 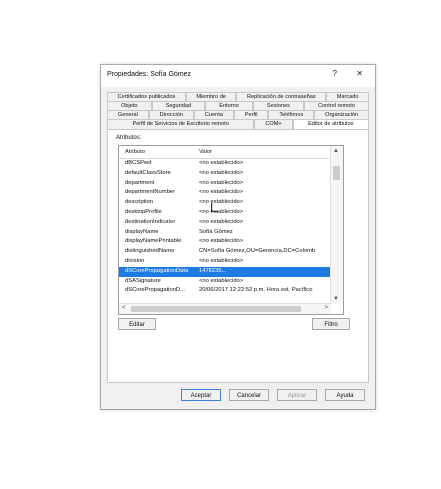 I want to click on edit-button: Editar, so click(x=137, y=324).